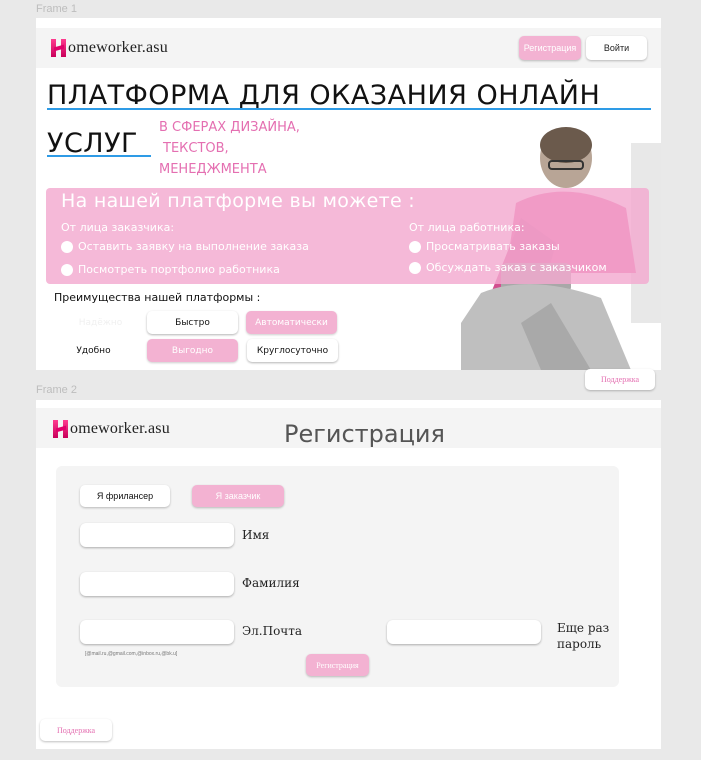 This screenshot has width=701, height=760. What do you see at coordinates (100, 322) in the screenshot?
I see `advantage-chip-reliable: Надёжно` at bounding box center [100, 322].